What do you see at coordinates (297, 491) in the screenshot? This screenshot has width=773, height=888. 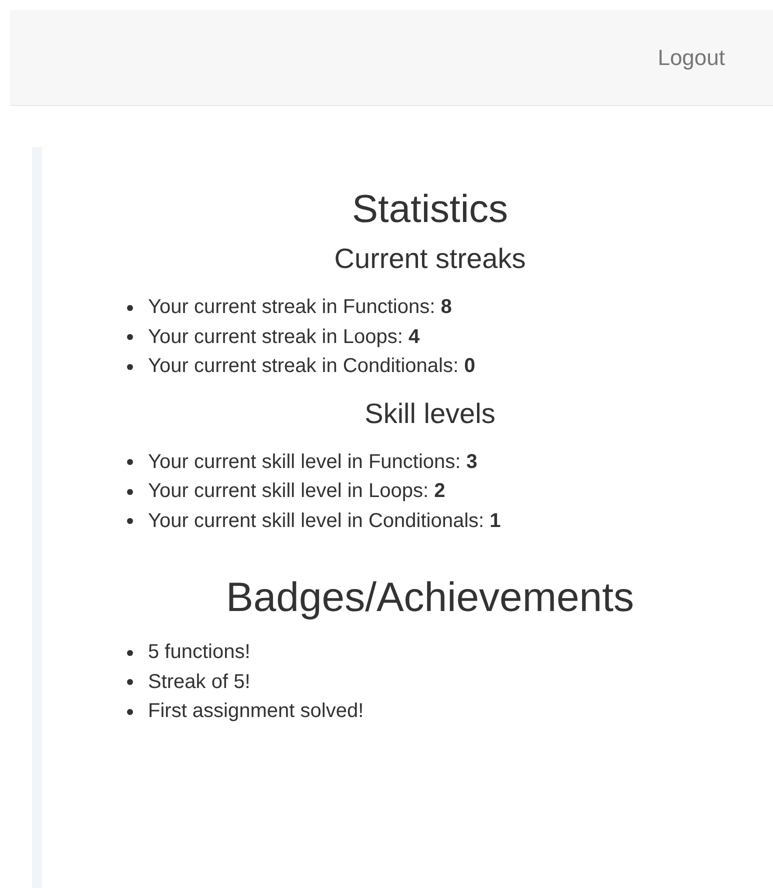 I see `list-item: Your current skill level in Loops: 2` at bounding box center [297, 491].